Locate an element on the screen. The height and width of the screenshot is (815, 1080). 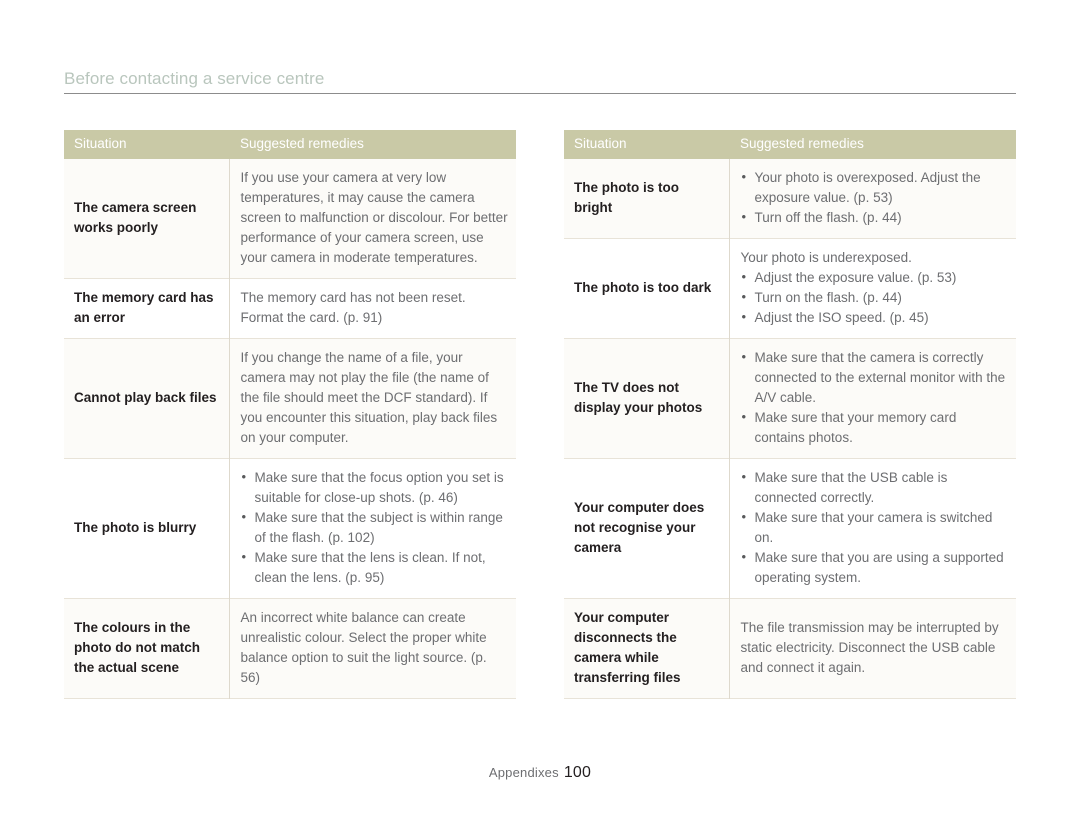
cell-situation: The photo is too bright is located at coordinates (646, 199).